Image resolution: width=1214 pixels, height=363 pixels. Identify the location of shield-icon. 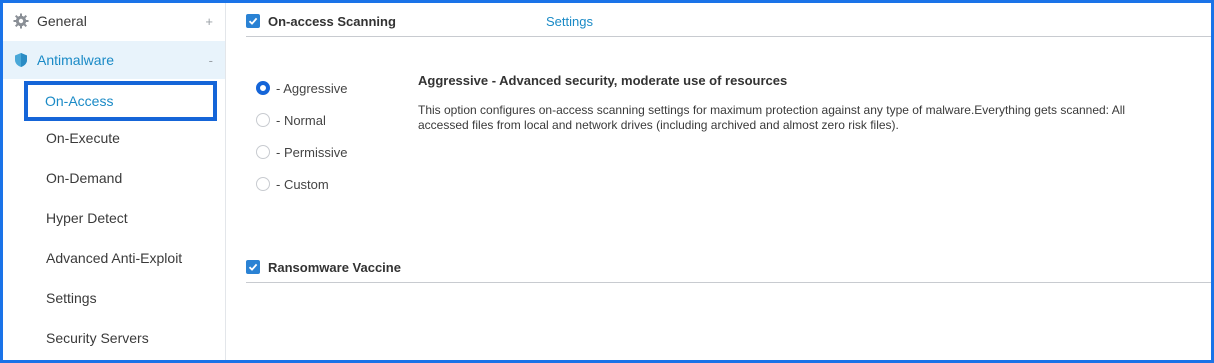
(21, 60).